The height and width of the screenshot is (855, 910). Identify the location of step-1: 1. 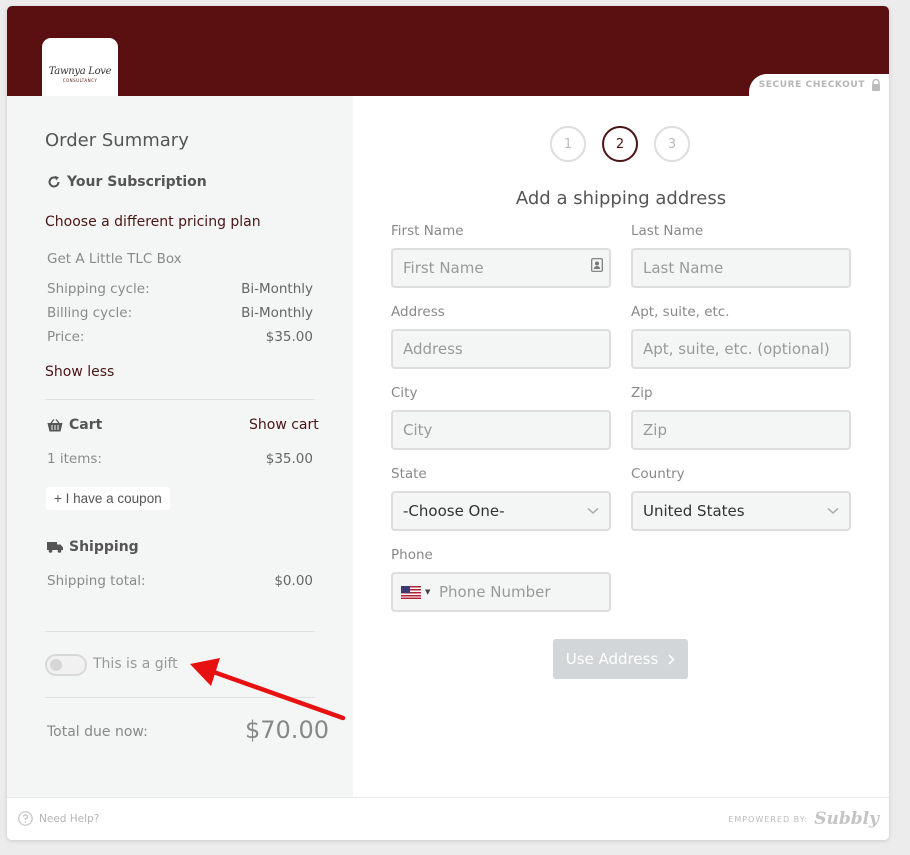
(568, 144).